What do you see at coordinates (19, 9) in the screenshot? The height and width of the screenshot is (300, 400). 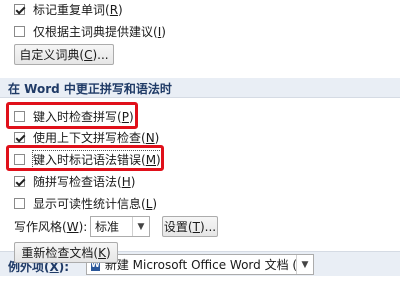 I see `flag-repeated-words-checkbox` at bounding box center [19, 9].